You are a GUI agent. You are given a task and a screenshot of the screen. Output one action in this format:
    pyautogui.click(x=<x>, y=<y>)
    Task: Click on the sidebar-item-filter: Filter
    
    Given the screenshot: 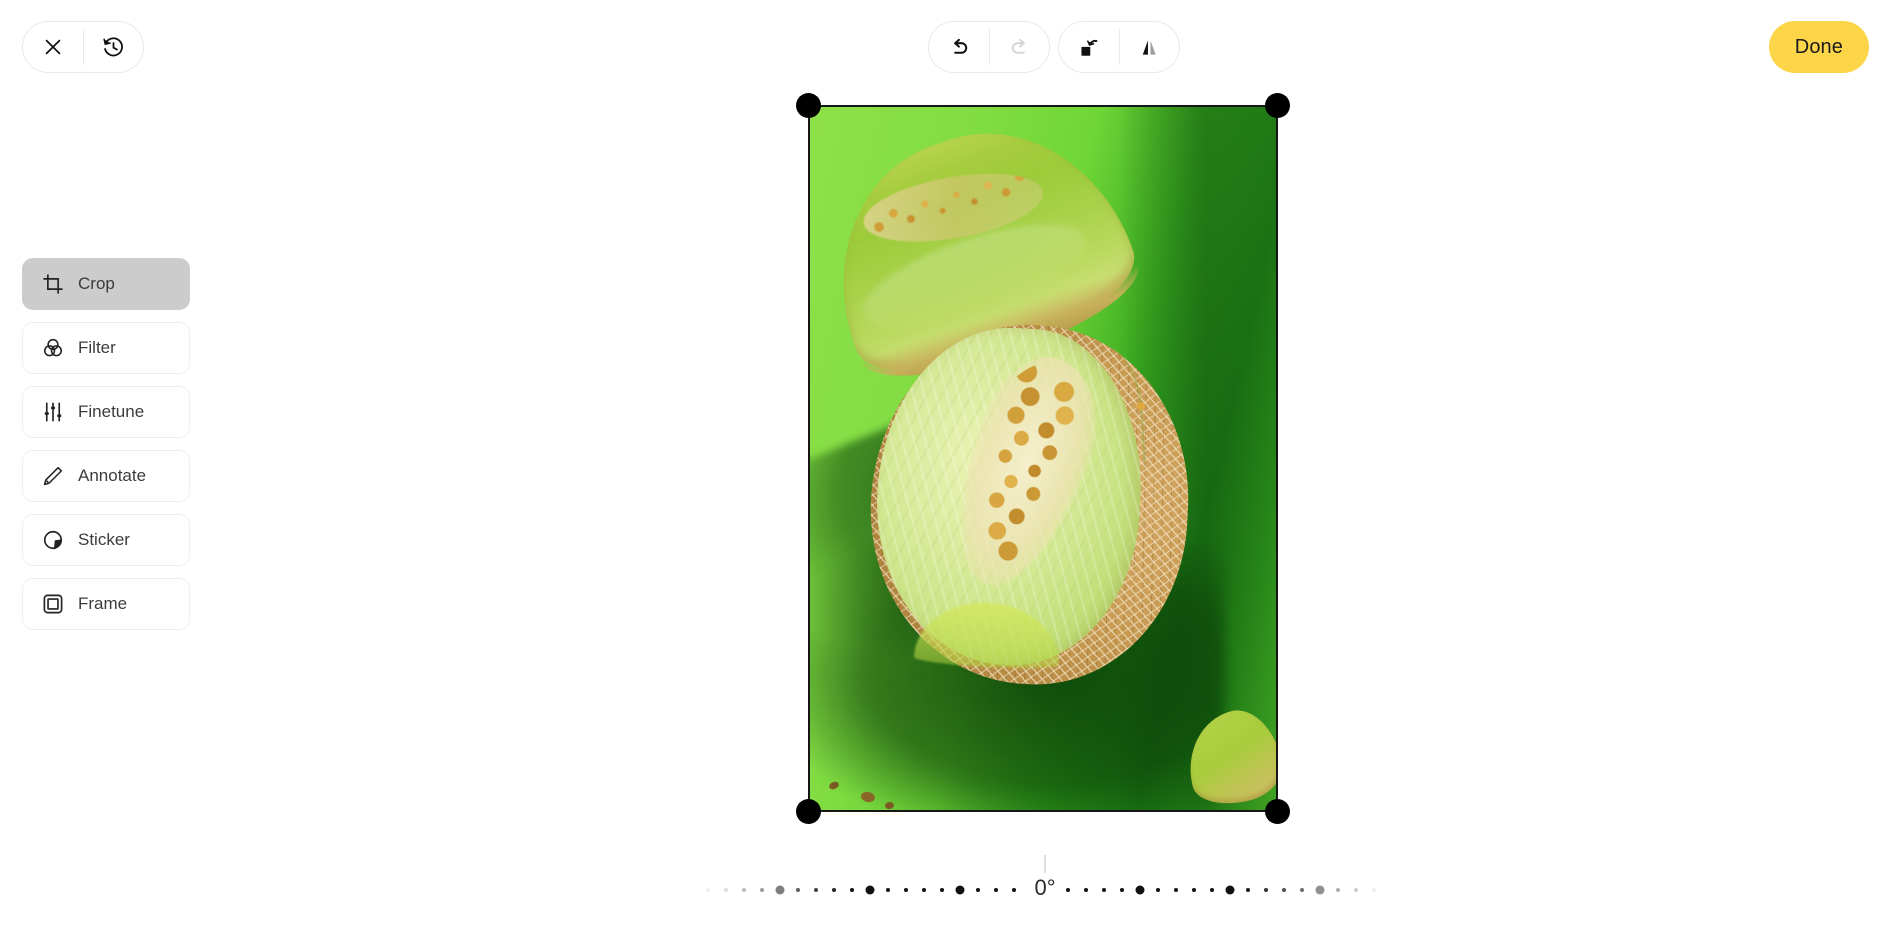 What is the action you would take?
    pyautogui.click(x=106, y=348)
    